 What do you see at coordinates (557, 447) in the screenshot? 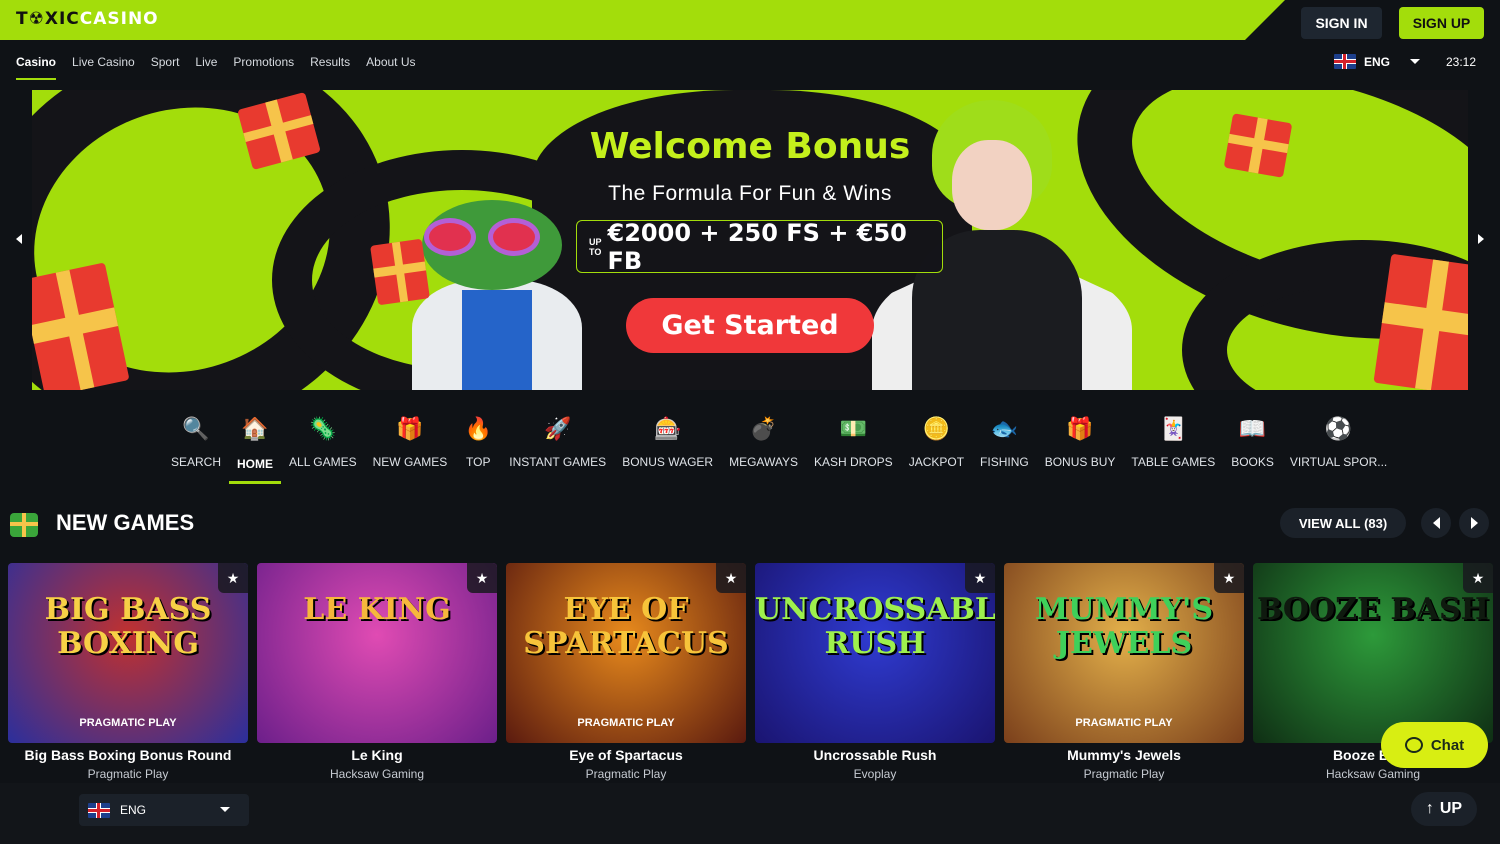
I see `category-instant-games: 🚀 INSTANT GAMES` at bounding box center [557, 447].